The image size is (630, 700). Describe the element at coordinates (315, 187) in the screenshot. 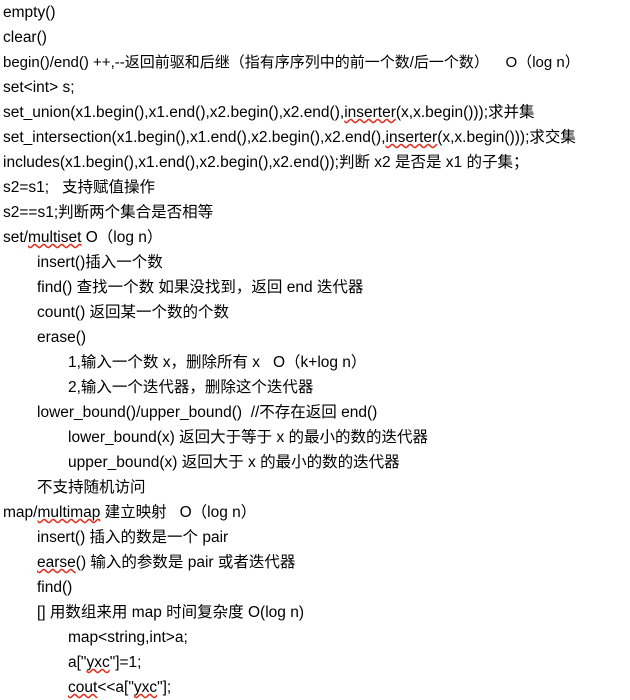

I see `text-line-assign: s2=s1; 支持赋值操作` at that location.